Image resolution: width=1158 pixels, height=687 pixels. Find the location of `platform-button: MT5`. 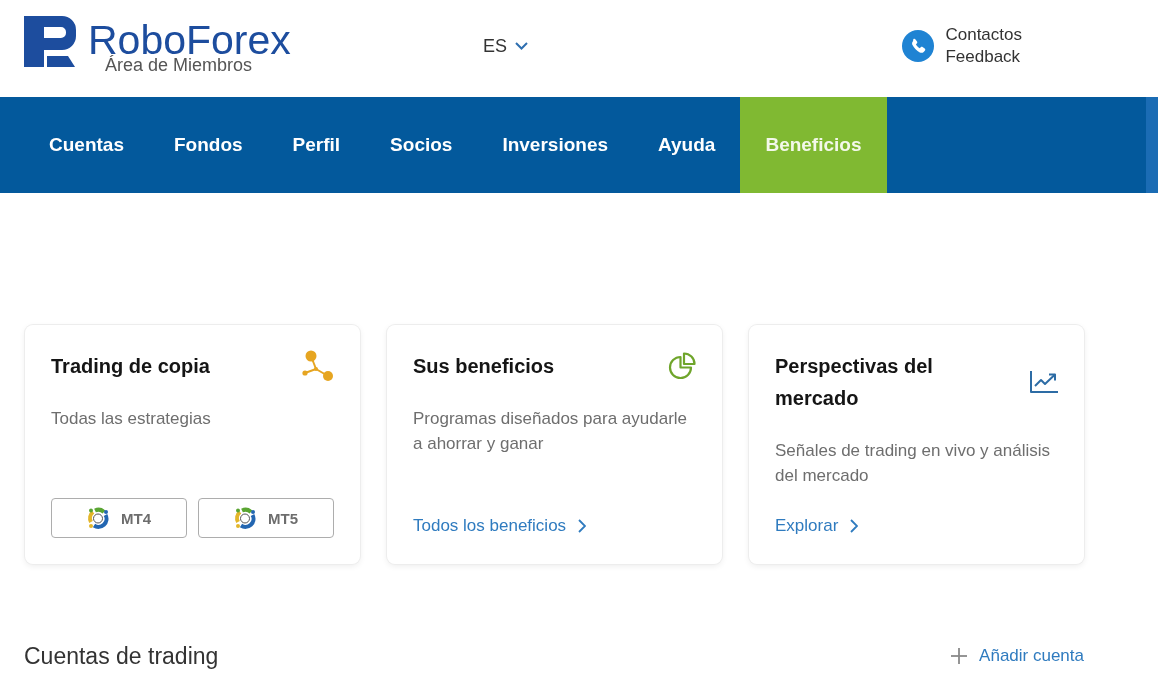

platform-button: MT5 is located at coordinates (266, 518).